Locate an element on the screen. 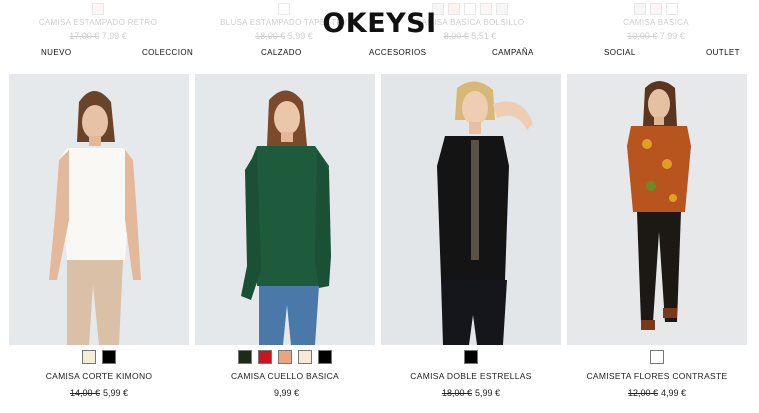 This screenshot has width=759, height=413. nav-item-accesorios: ACCESORIOS is located at coordinates (397, 52).